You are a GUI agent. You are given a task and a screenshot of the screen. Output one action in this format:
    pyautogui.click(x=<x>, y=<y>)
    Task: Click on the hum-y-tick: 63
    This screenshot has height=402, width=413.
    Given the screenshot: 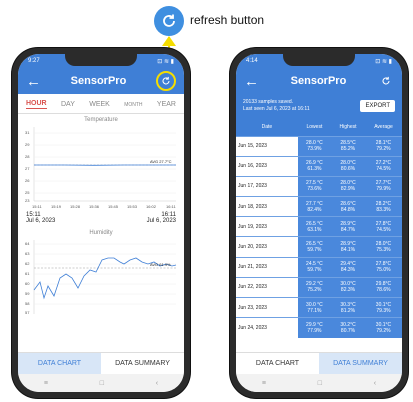 What is the action you would take?
    pyautogui.click(x=27, y=253)
    